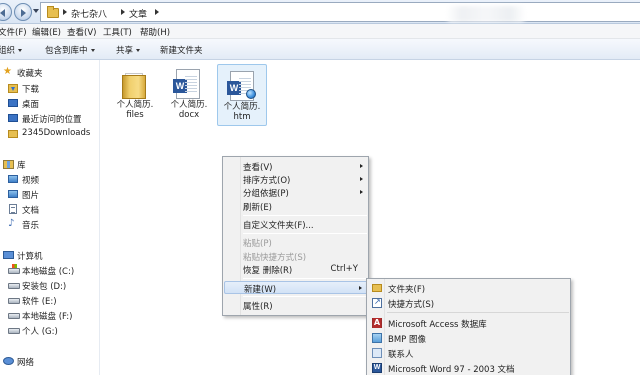  What do you see at coordinates (296, 256) in the screenshot?
I see `menu-item-paste-shortcut: 粘贴快捷方式(S)` at bounding box center [296, 256].